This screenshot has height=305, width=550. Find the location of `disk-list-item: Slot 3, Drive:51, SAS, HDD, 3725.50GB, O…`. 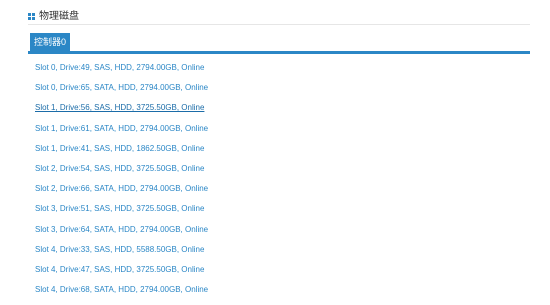

disk-list-item: Slot 3, Drive:51, SAS, HDD, 3725.50GB, O… is located at coordinates (121, 211).